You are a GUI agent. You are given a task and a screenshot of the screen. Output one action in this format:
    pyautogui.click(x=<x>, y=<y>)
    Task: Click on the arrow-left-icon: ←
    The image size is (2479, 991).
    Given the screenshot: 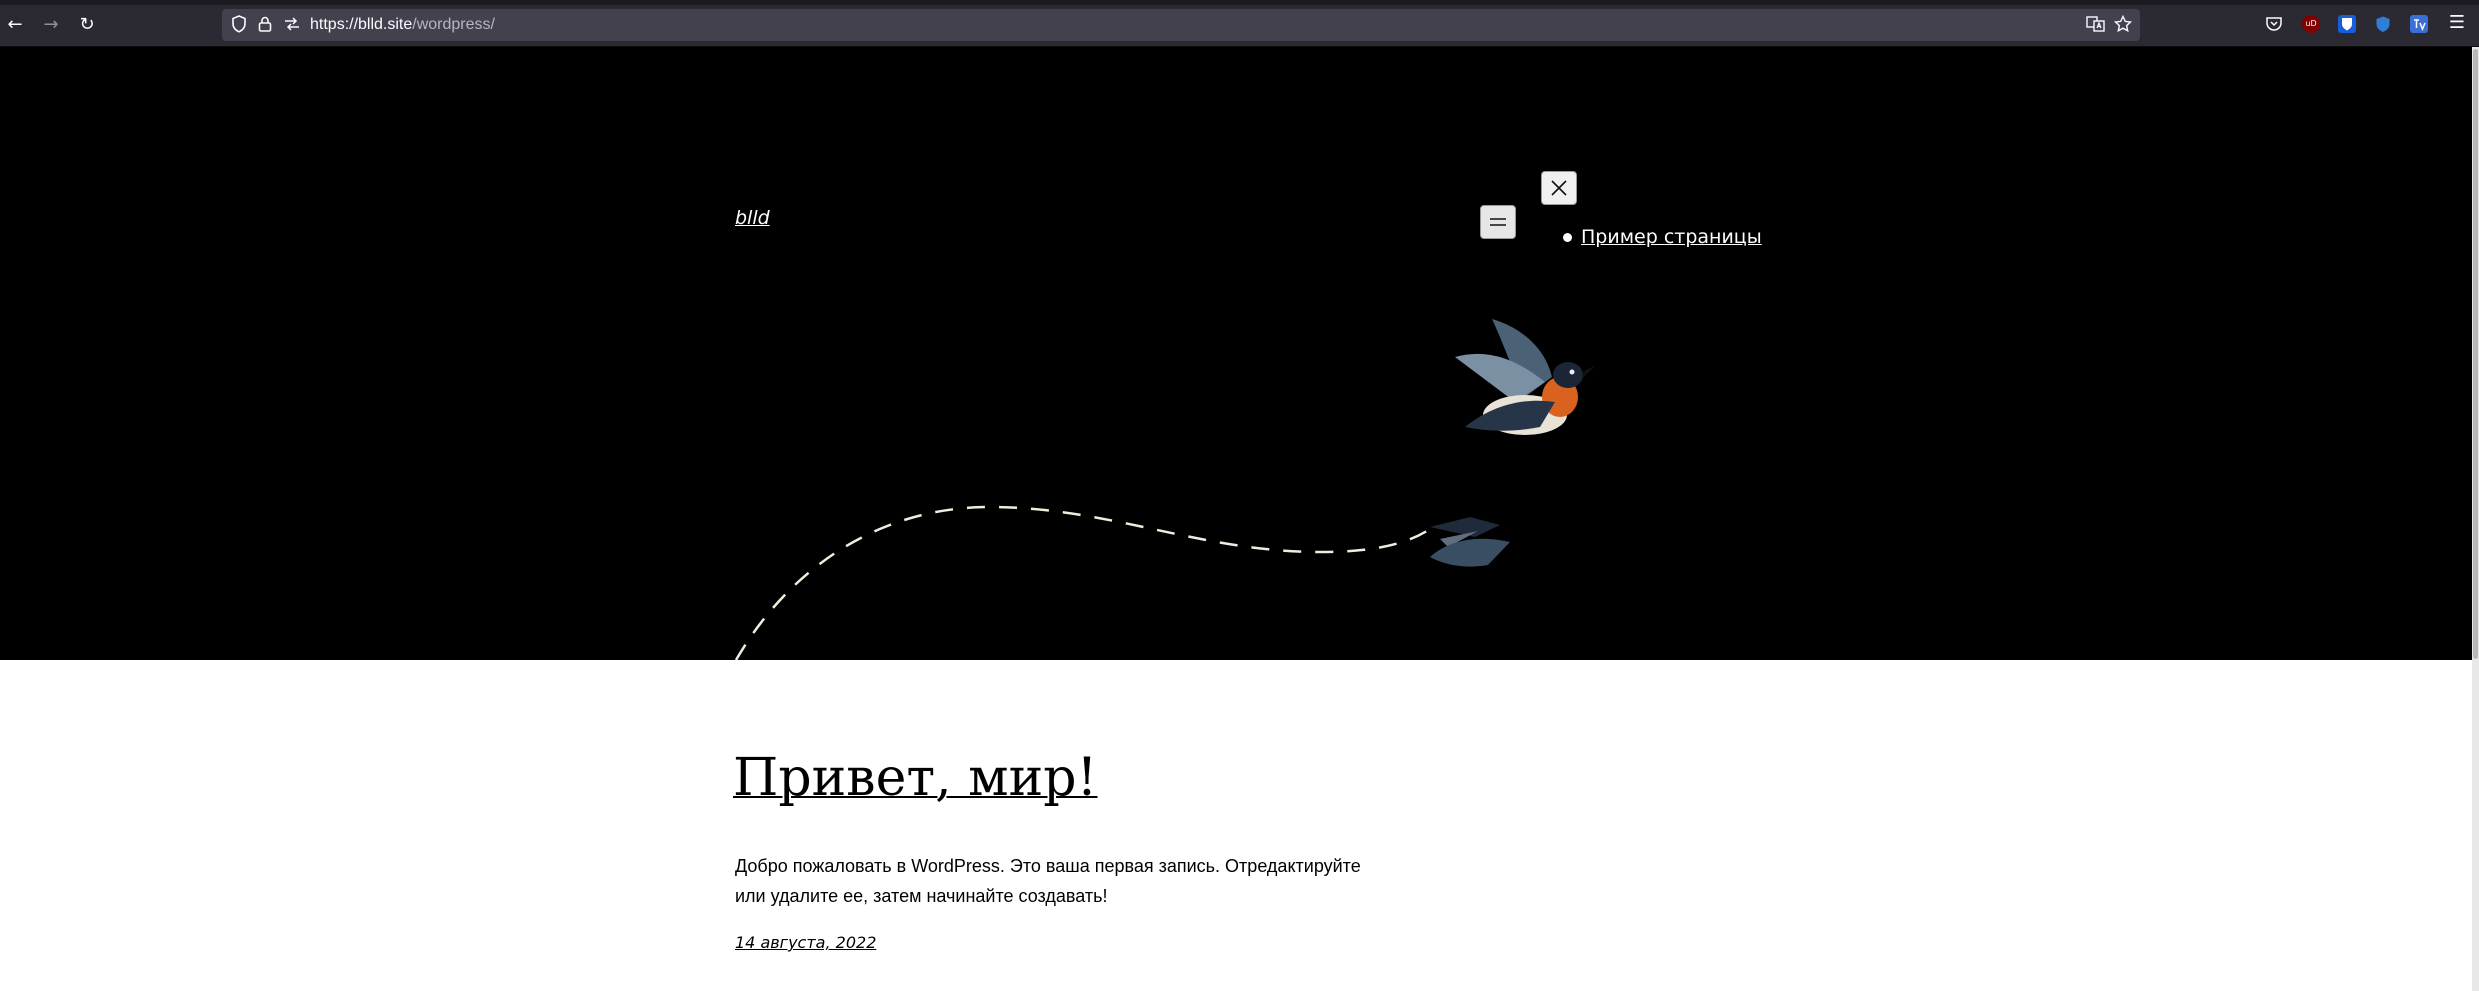 What is the action you would take?
    pyautogui.click(x=15, y=25)
    